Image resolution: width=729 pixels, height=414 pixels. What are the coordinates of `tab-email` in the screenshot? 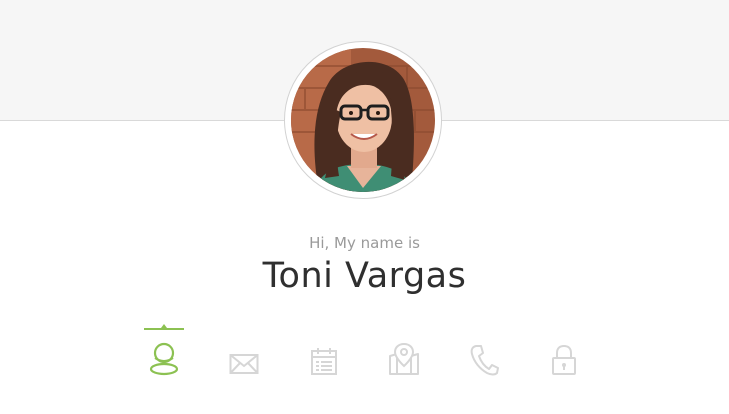 It's located at (244, 353).